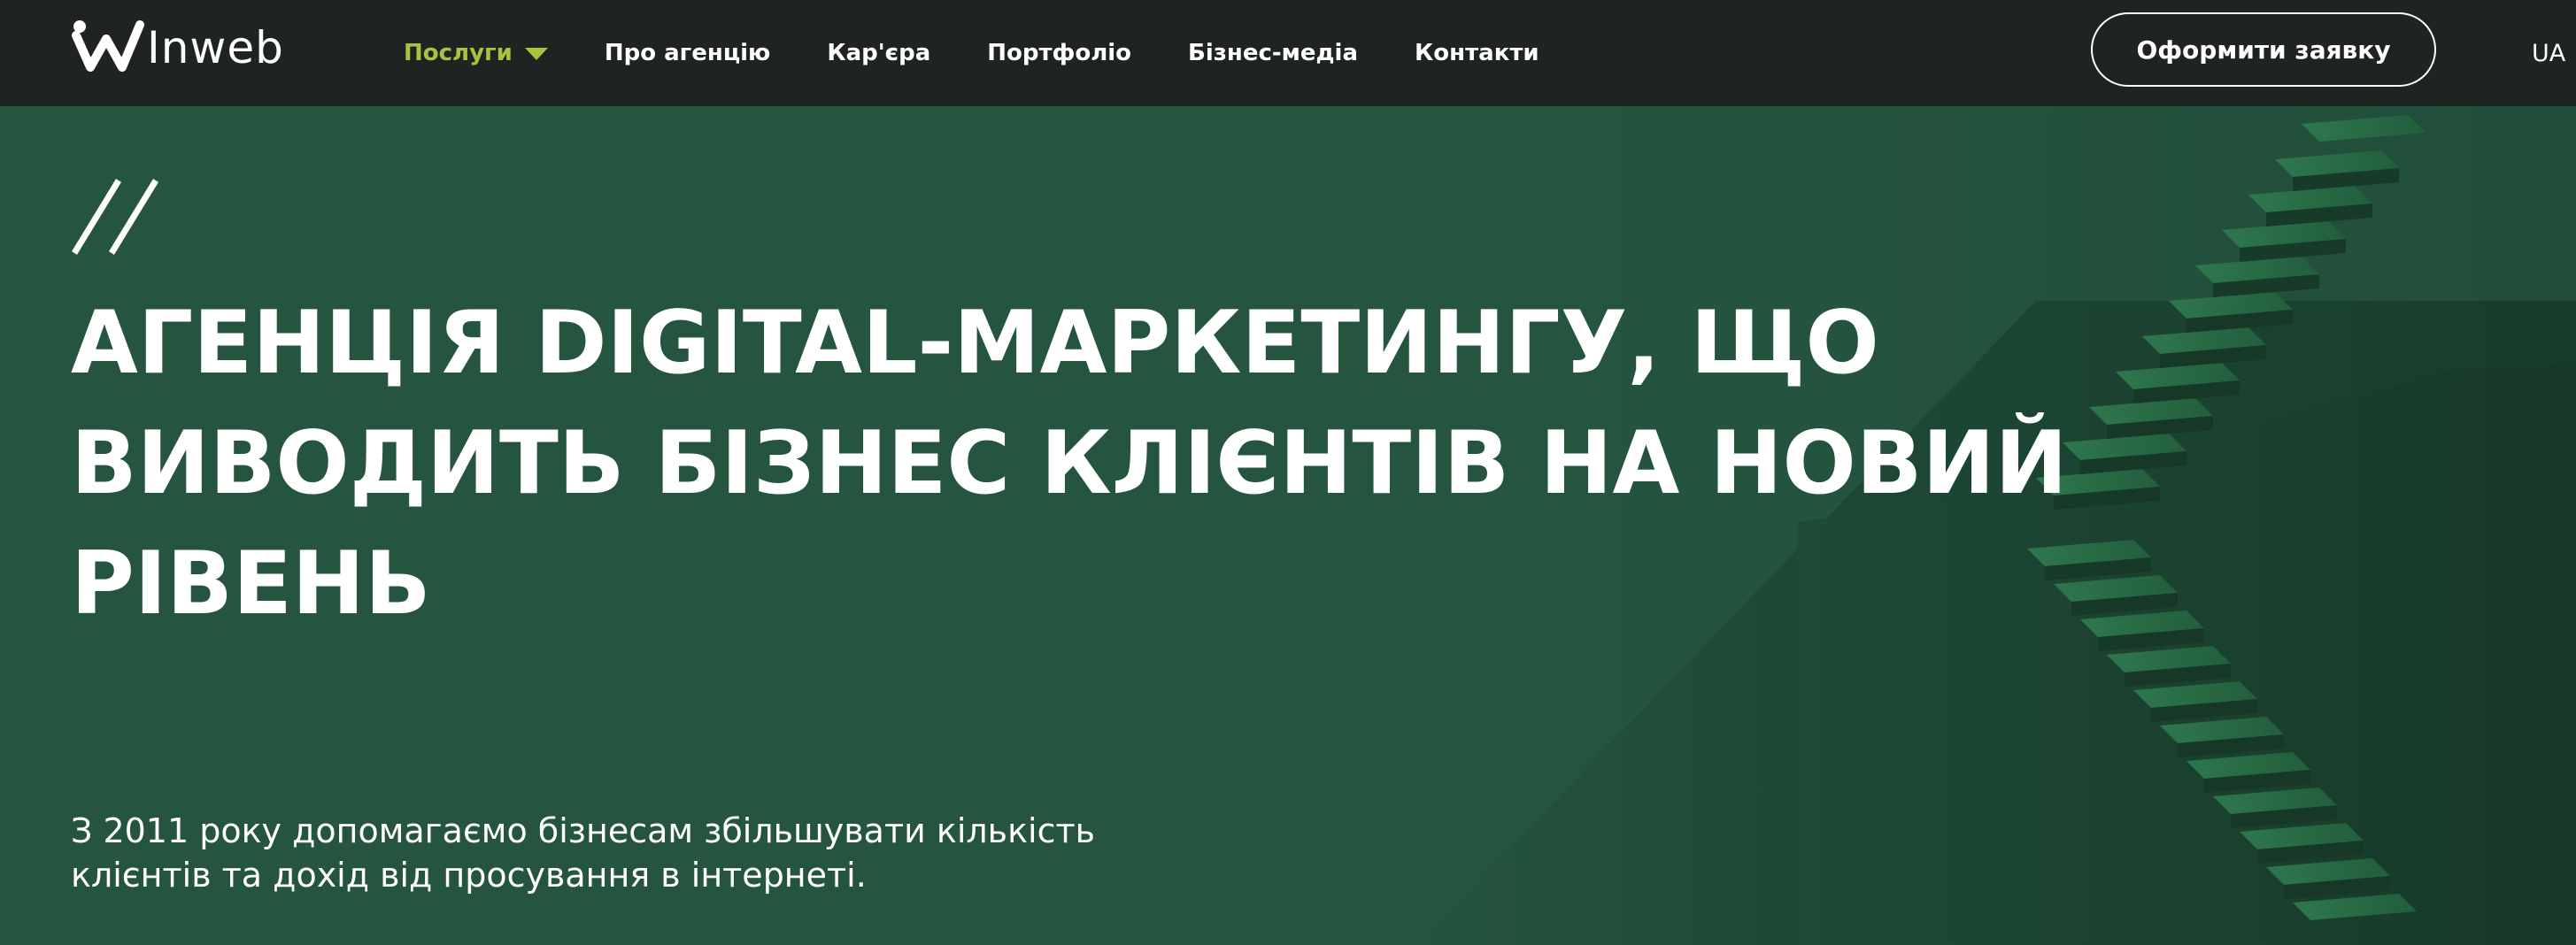  Describe the element at coordinates (975, 343) in the screenshot. I see `hero-title-line-1: АГЕНЦІЯ DIGITAL-МАРКЕТИНГУ, ЩО` at that location.